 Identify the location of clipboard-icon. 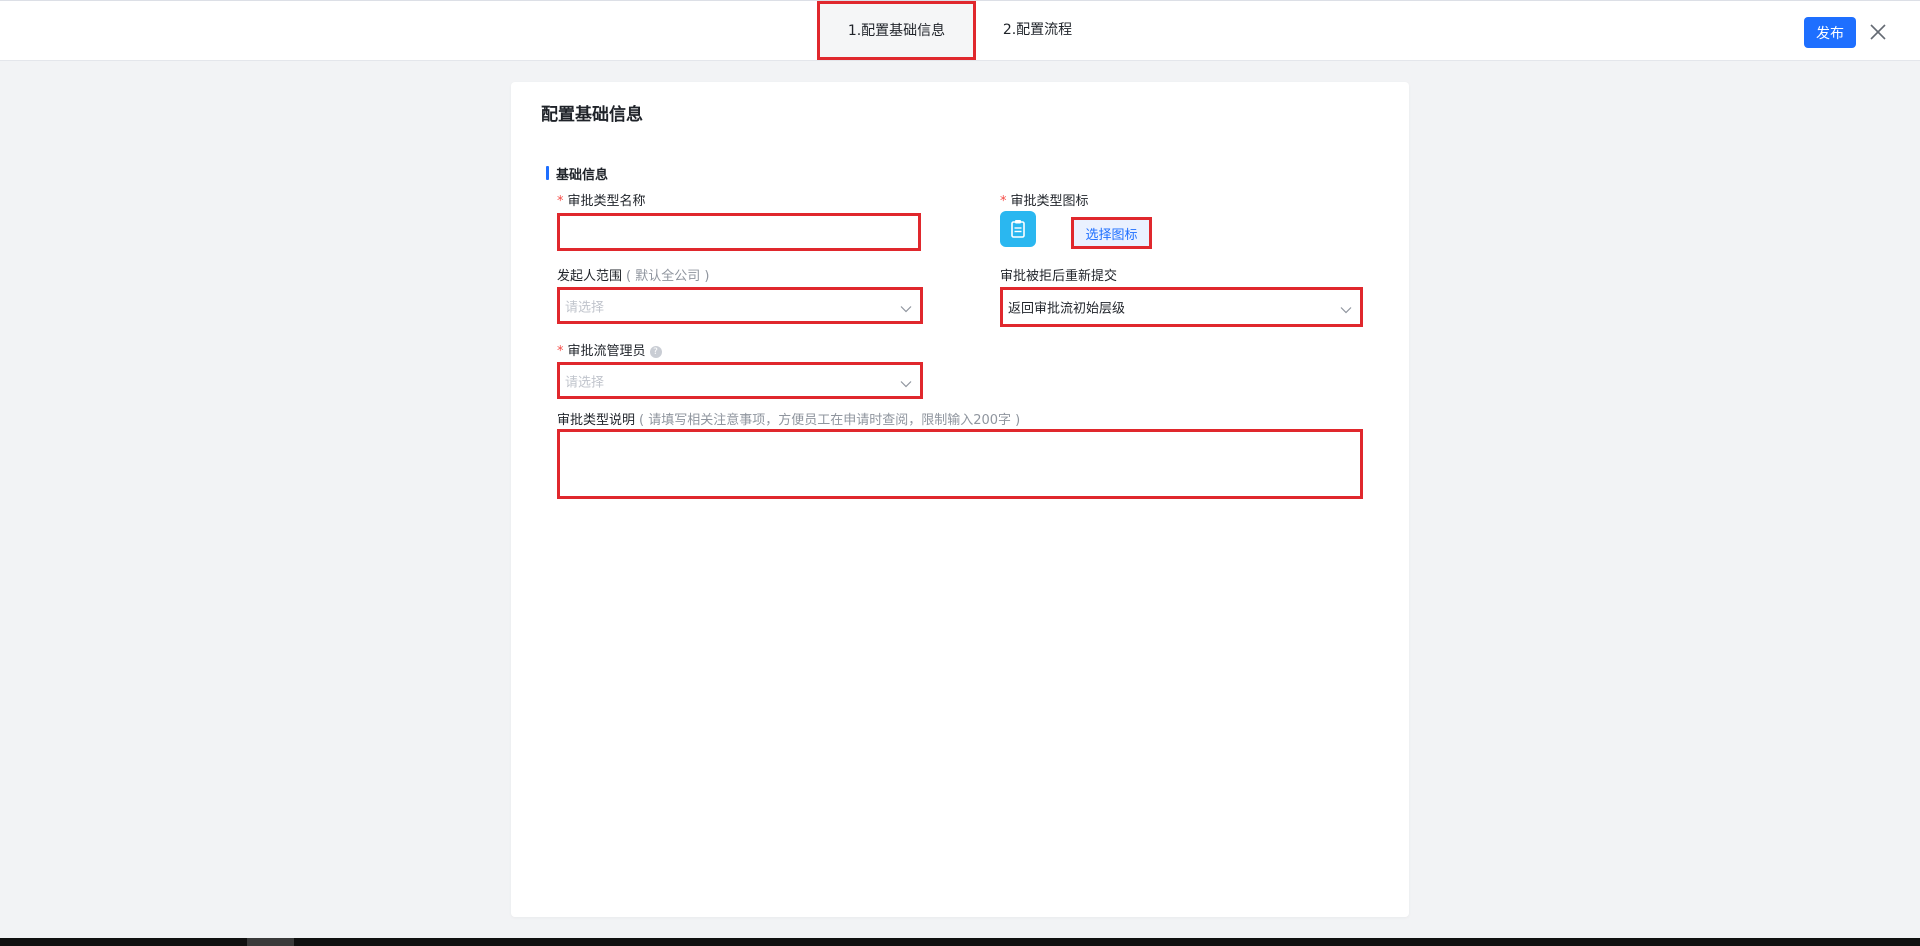
(1018, 229).